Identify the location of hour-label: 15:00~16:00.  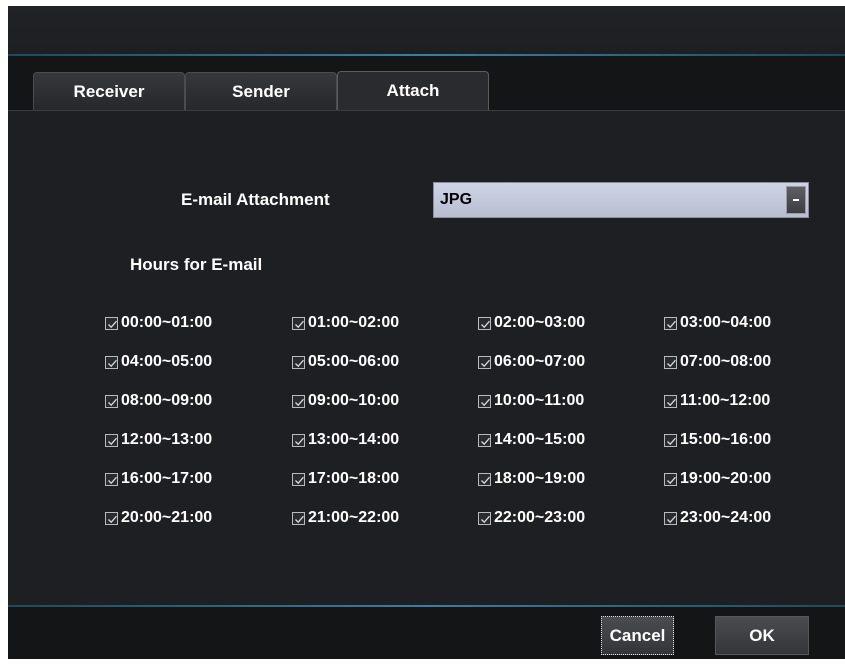
(726, 439).